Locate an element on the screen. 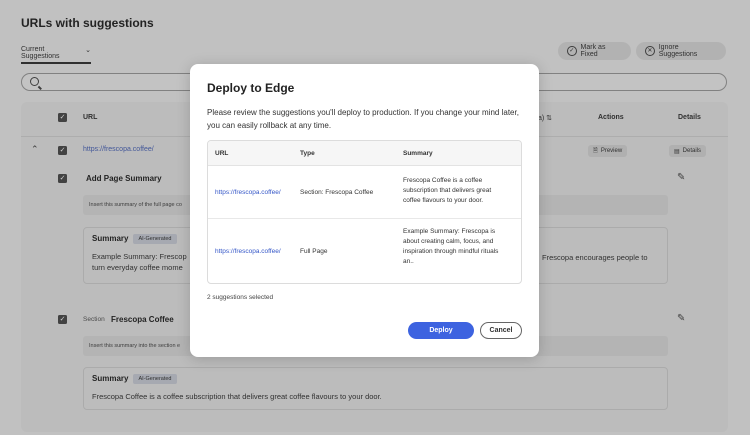  deploy-button: Deploy is located at coordinates (441, 330).